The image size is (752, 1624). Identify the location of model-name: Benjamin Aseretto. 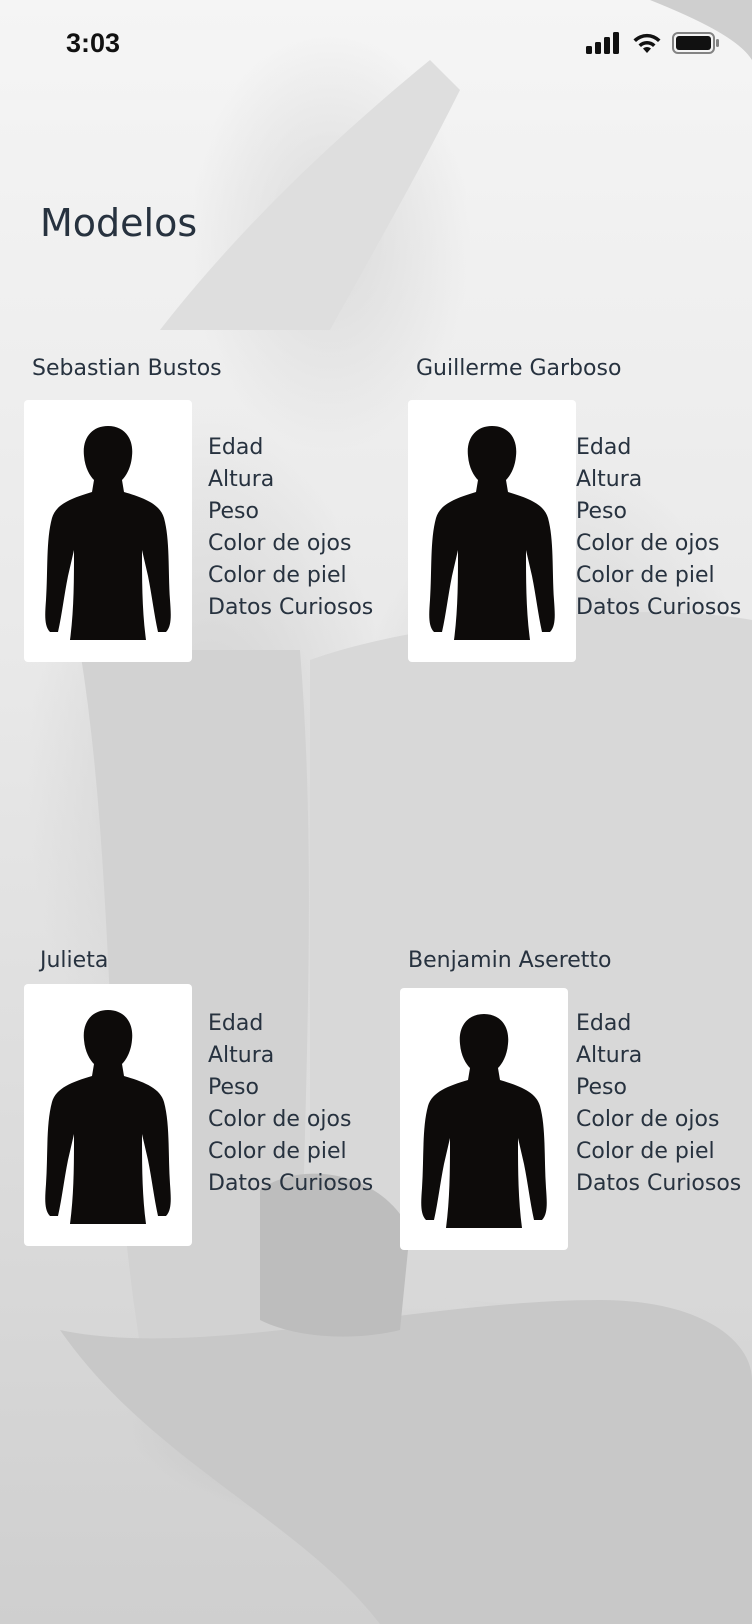
(510, 960).